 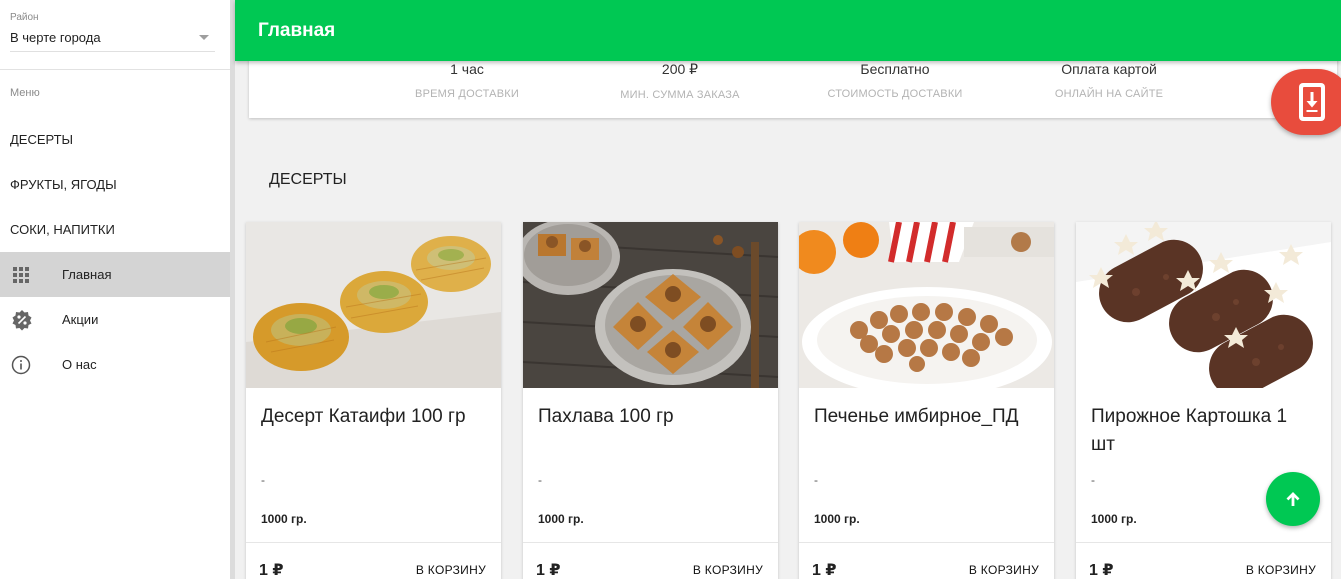 What do you see at coordinates (80, 319) in the screenshot?
I see `sidebar-item-label: Акции` at bounding box center [80, 319].